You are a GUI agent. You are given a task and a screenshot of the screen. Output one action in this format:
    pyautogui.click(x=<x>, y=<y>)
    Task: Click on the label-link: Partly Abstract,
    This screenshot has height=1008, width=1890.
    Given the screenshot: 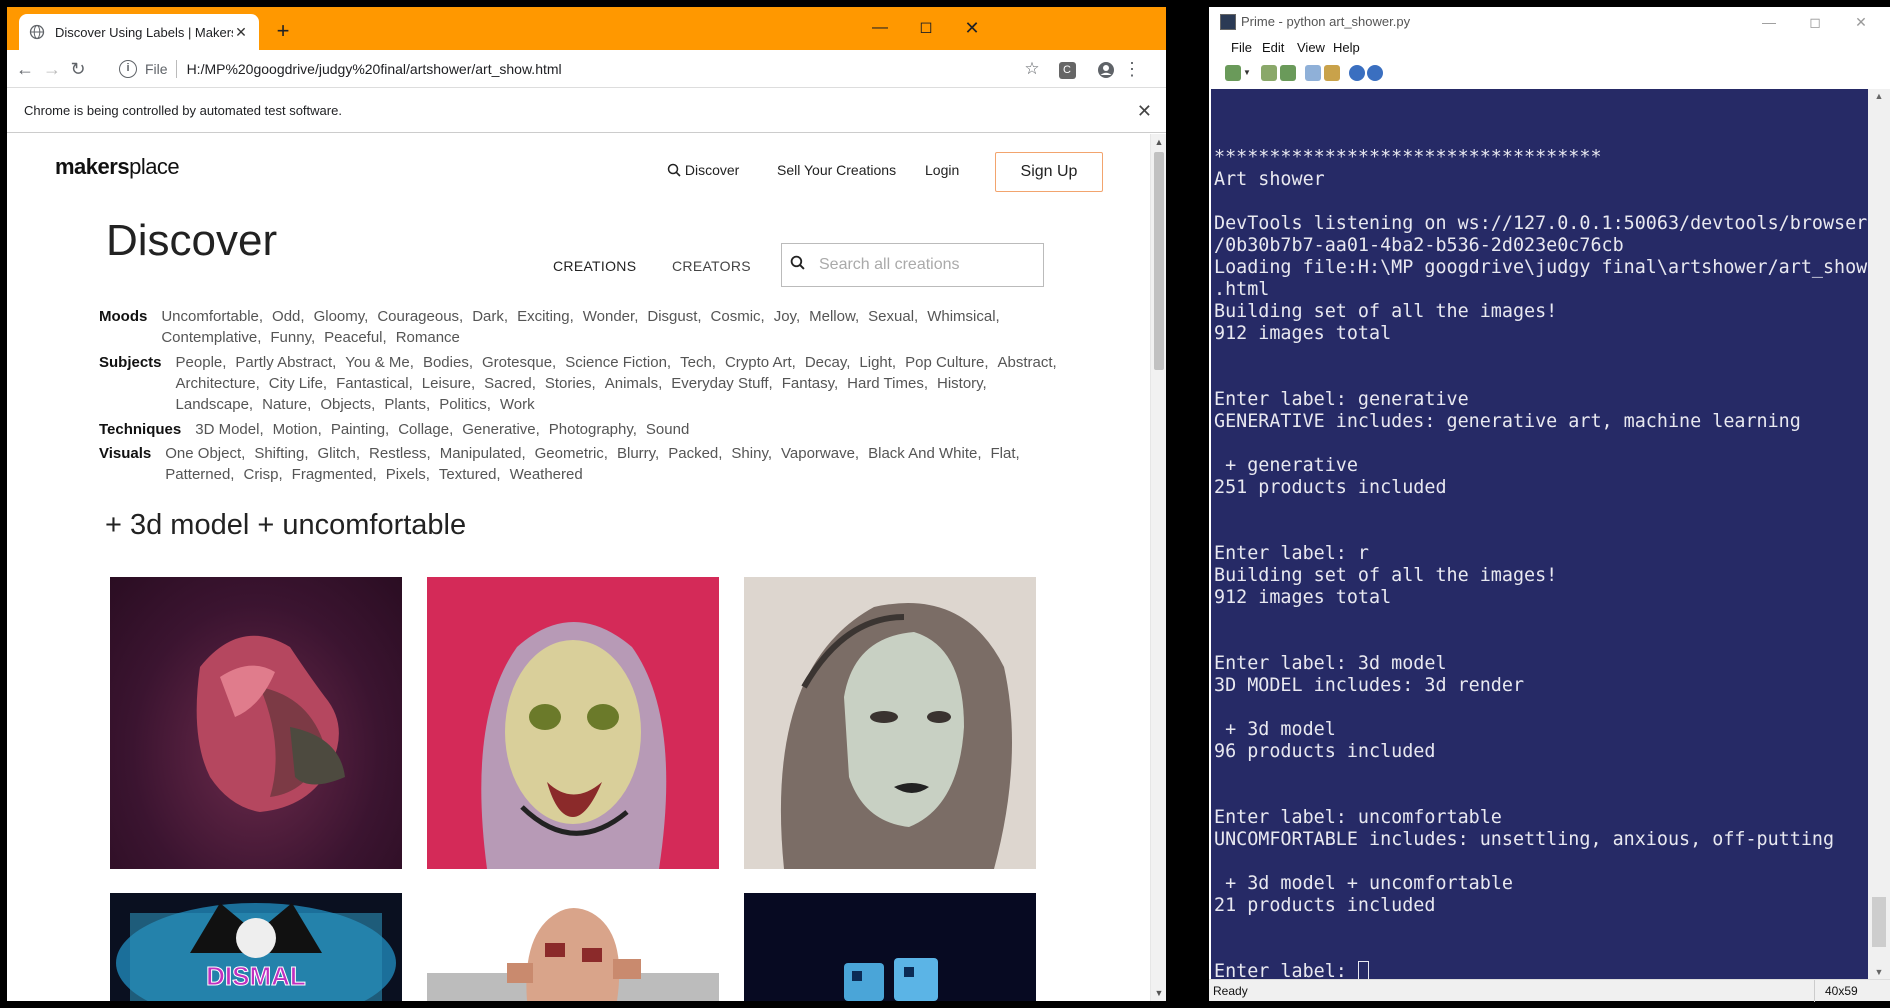 What is the action you would take?
    pyautogui.click(x=285, y=362)
    